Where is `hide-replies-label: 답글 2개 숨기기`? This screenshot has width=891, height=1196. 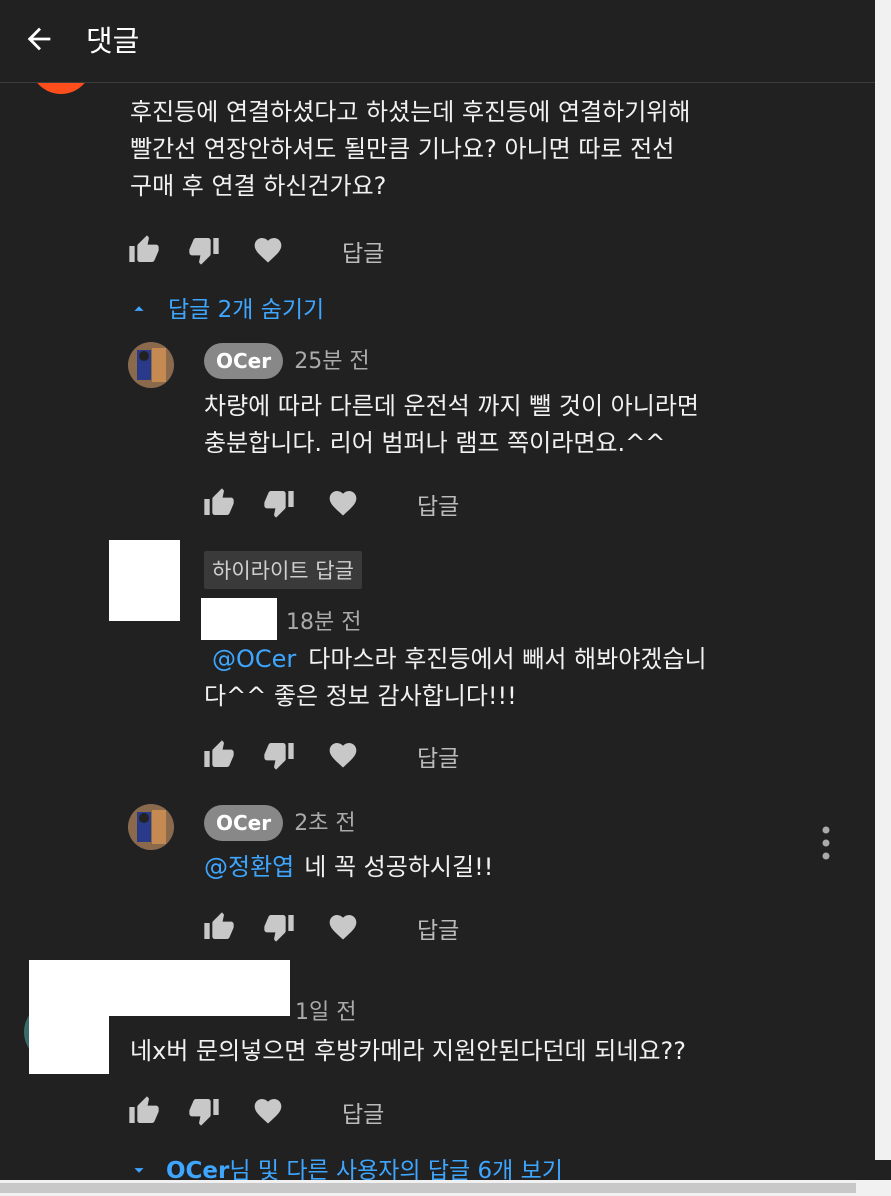 hide-replies-label: 답글 2개 숨기기 is located at coordinates (246, 310).